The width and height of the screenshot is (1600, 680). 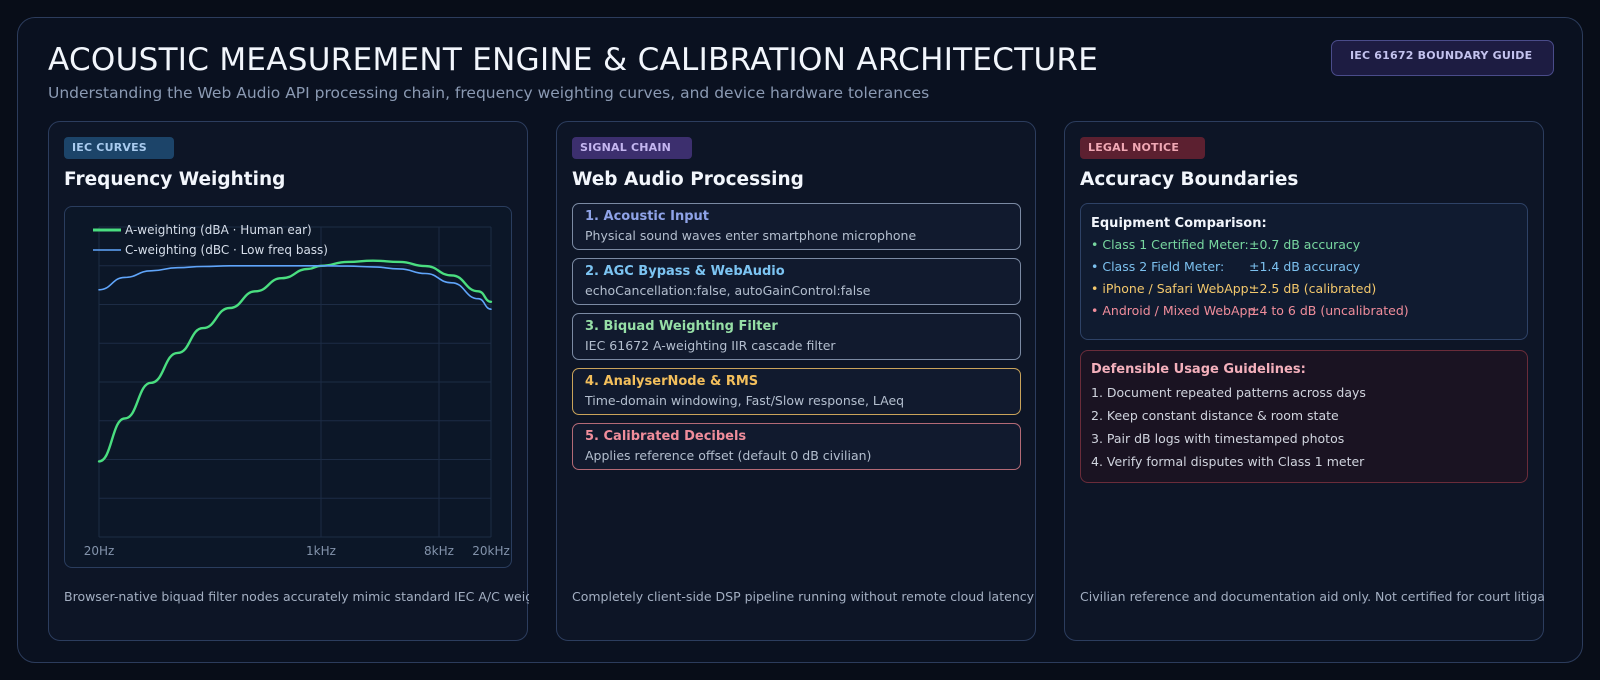 What do you see at coordinates (1198, 369) in the screenshot?
I see `usage-guidelines-title: Defensible Usage Guidelines:` at bounding box center [1198, 369].